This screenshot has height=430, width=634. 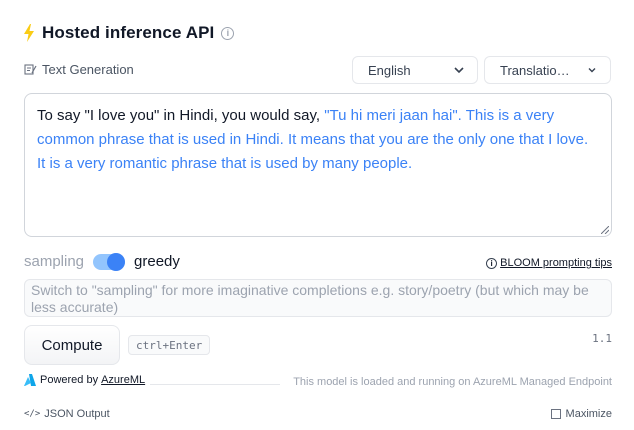 I want to click on toggle-knob, so click(x=116, y=261).